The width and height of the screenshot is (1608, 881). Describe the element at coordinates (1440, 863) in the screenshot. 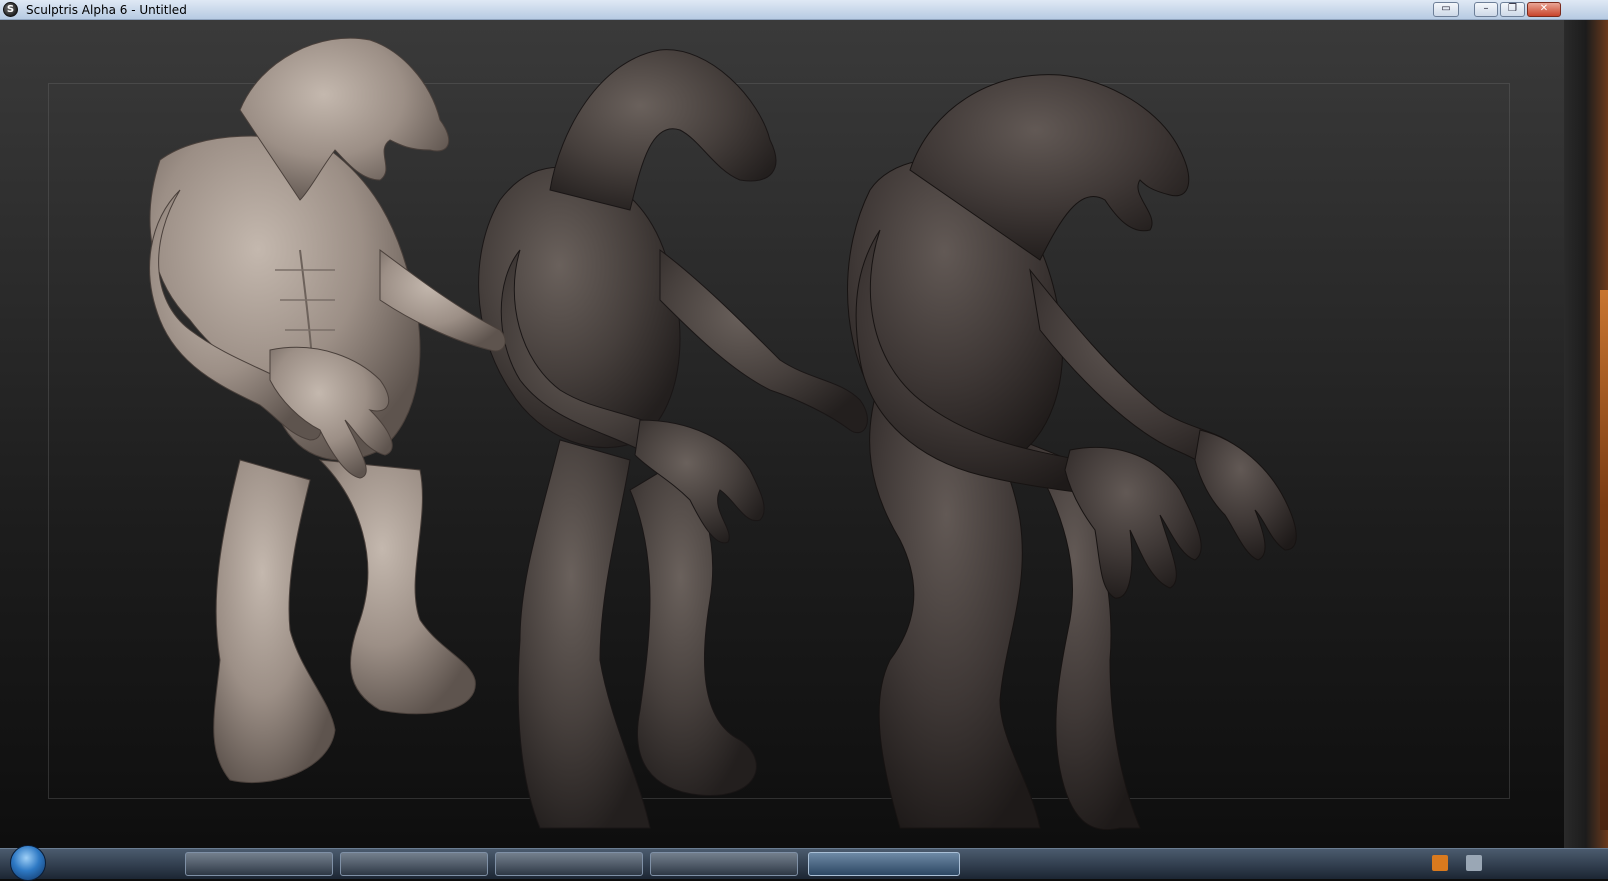

I see `flag-icon` at that location.